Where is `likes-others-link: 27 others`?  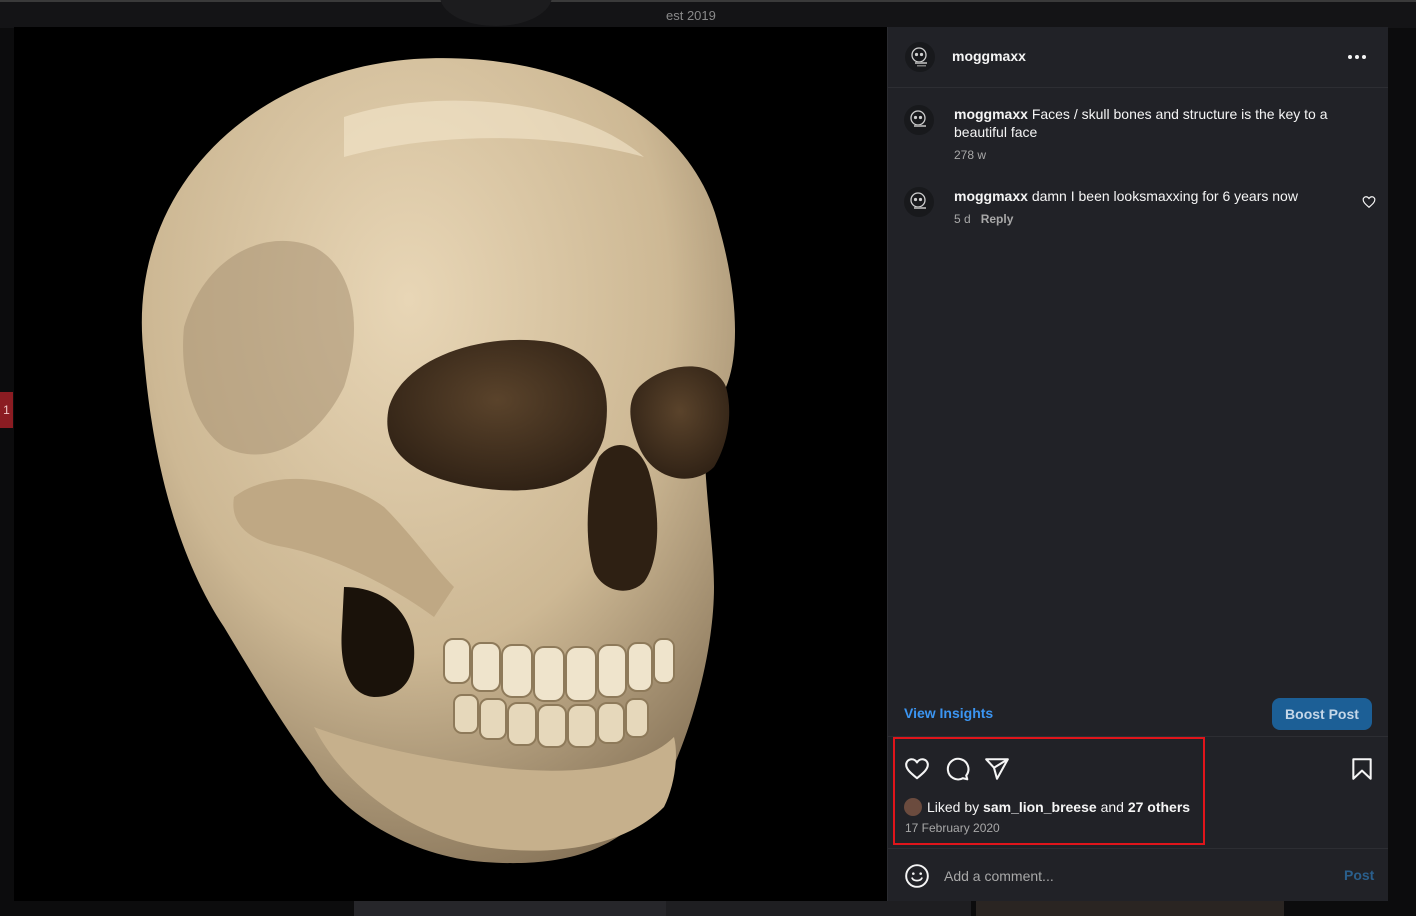 likes-others-link: 27 others is located at coordinates (1159, 807).